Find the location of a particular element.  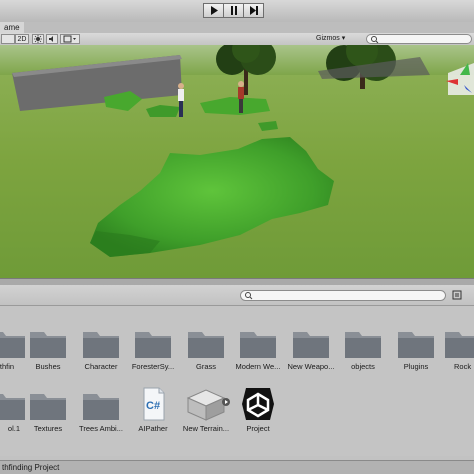

pause-button is located at coordinates (233, 10).